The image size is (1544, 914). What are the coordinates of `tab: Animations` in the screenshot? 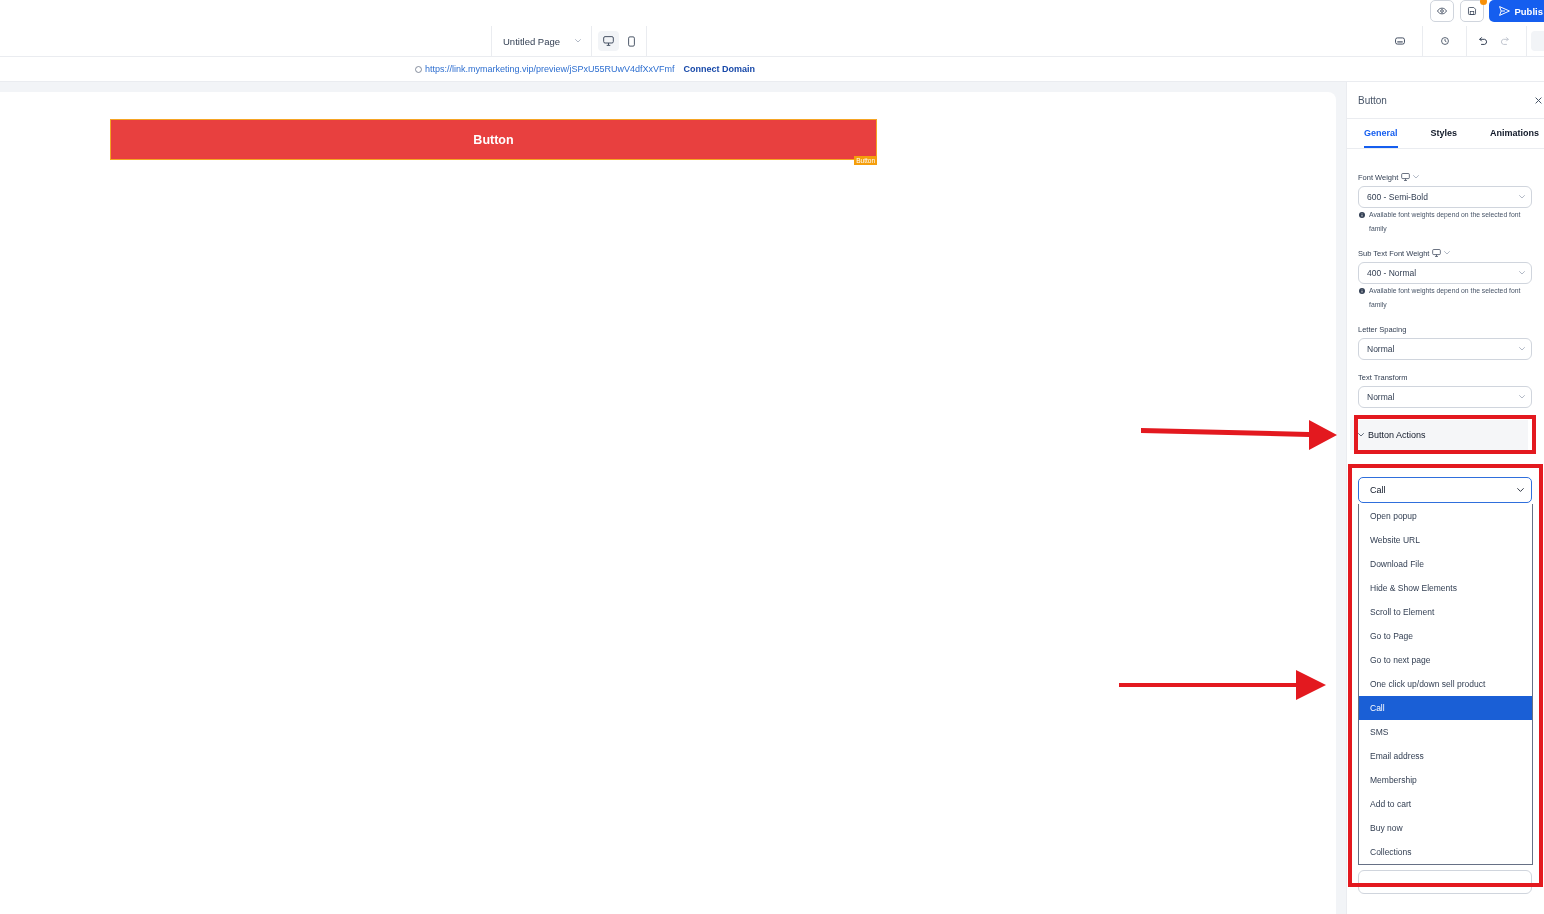 It's located at (1515, 133).